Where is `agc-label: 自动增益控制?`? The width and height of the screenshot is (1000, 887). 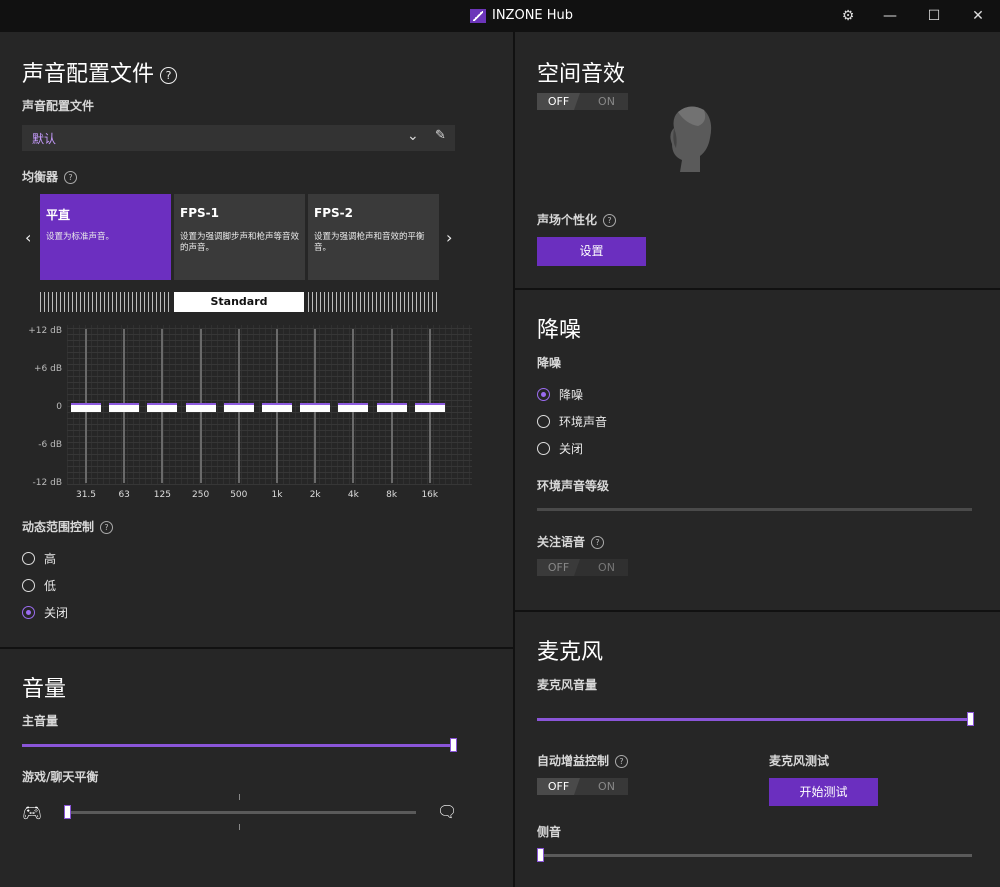
agc-label: 自动增益控制? is located at coordinates (583, 760).